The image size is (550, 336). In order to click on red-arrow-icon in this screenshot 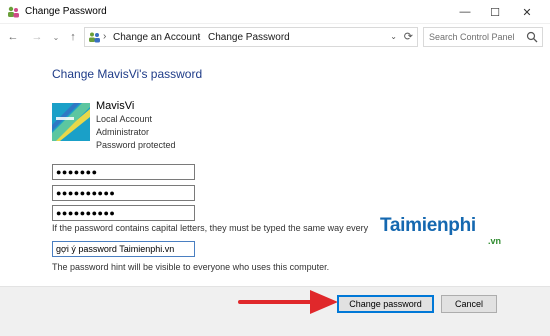, I will do `click(288, 302)`.